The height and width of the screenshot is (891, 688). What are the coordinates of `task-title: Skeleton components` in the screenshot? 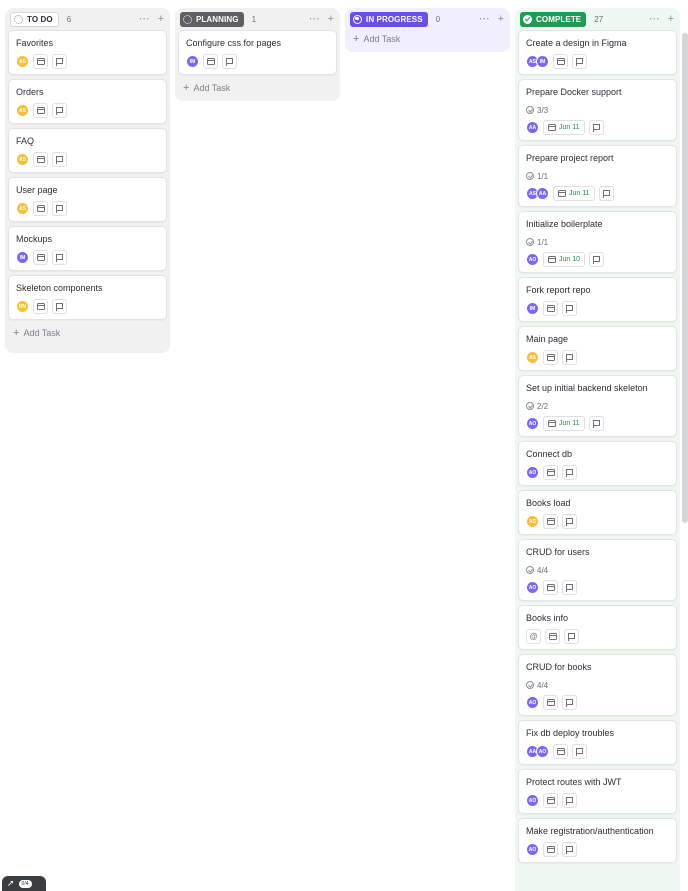 It's located at (88, 288).